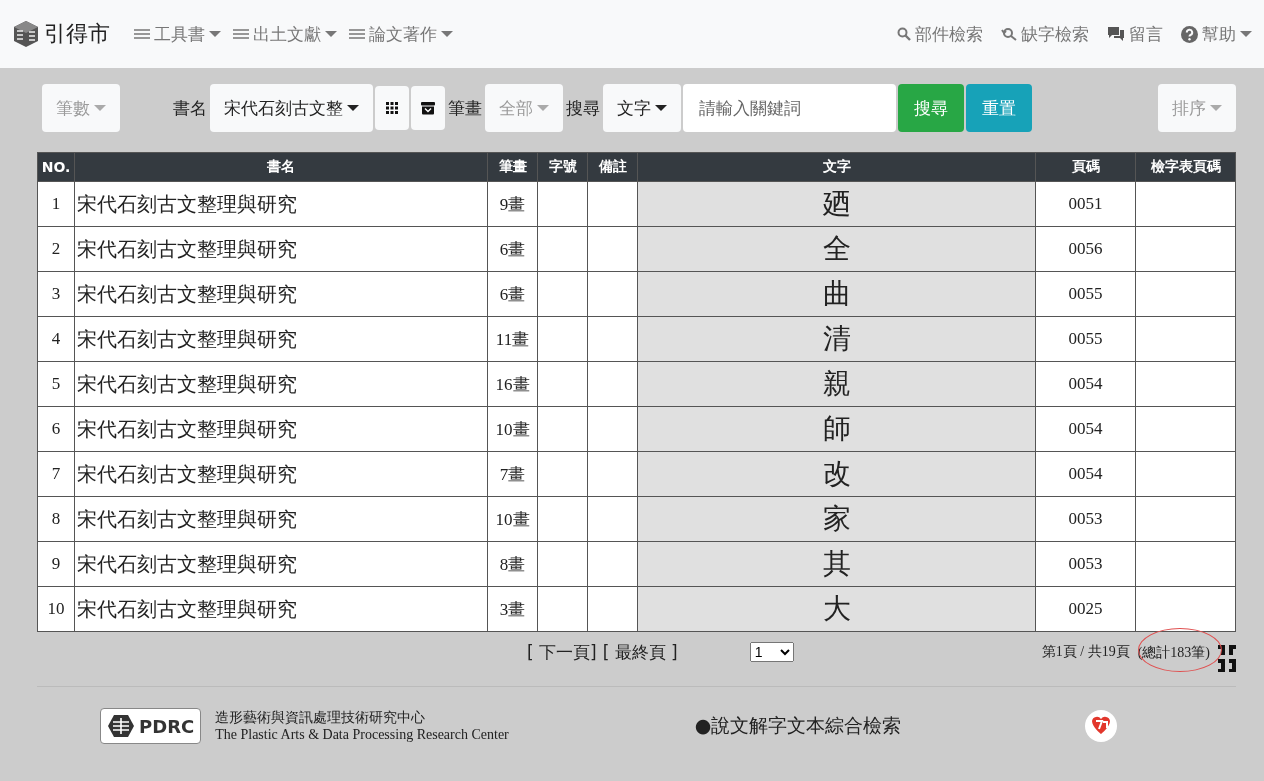 The height and width of the screenshot is (781, 1264). Describe the element at coordinates (56, 519) in the screenshot. I see `row-number-cell: 8` at that location.